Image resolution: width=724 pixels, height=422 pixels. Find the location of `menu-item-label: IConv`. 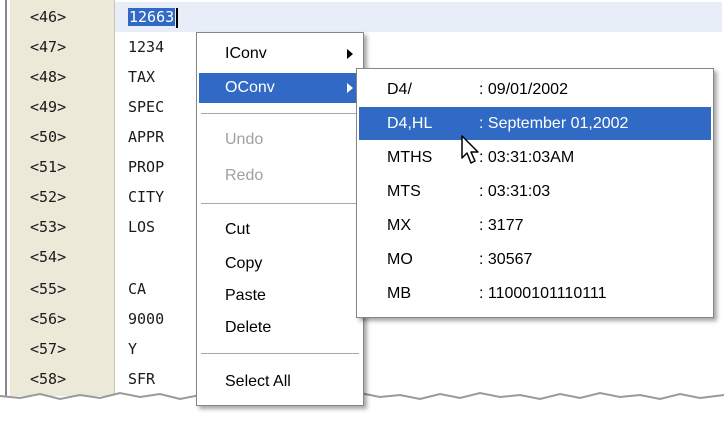

menu-item-label: IConv is located at coordinates (246, 53).